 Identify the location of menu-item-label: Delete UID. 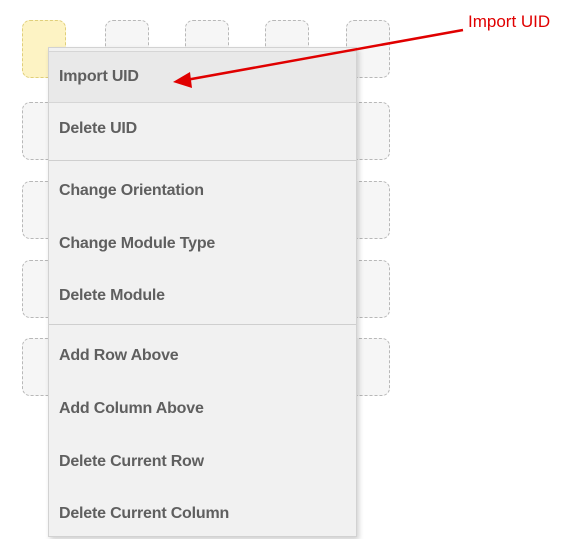
(98, 128).